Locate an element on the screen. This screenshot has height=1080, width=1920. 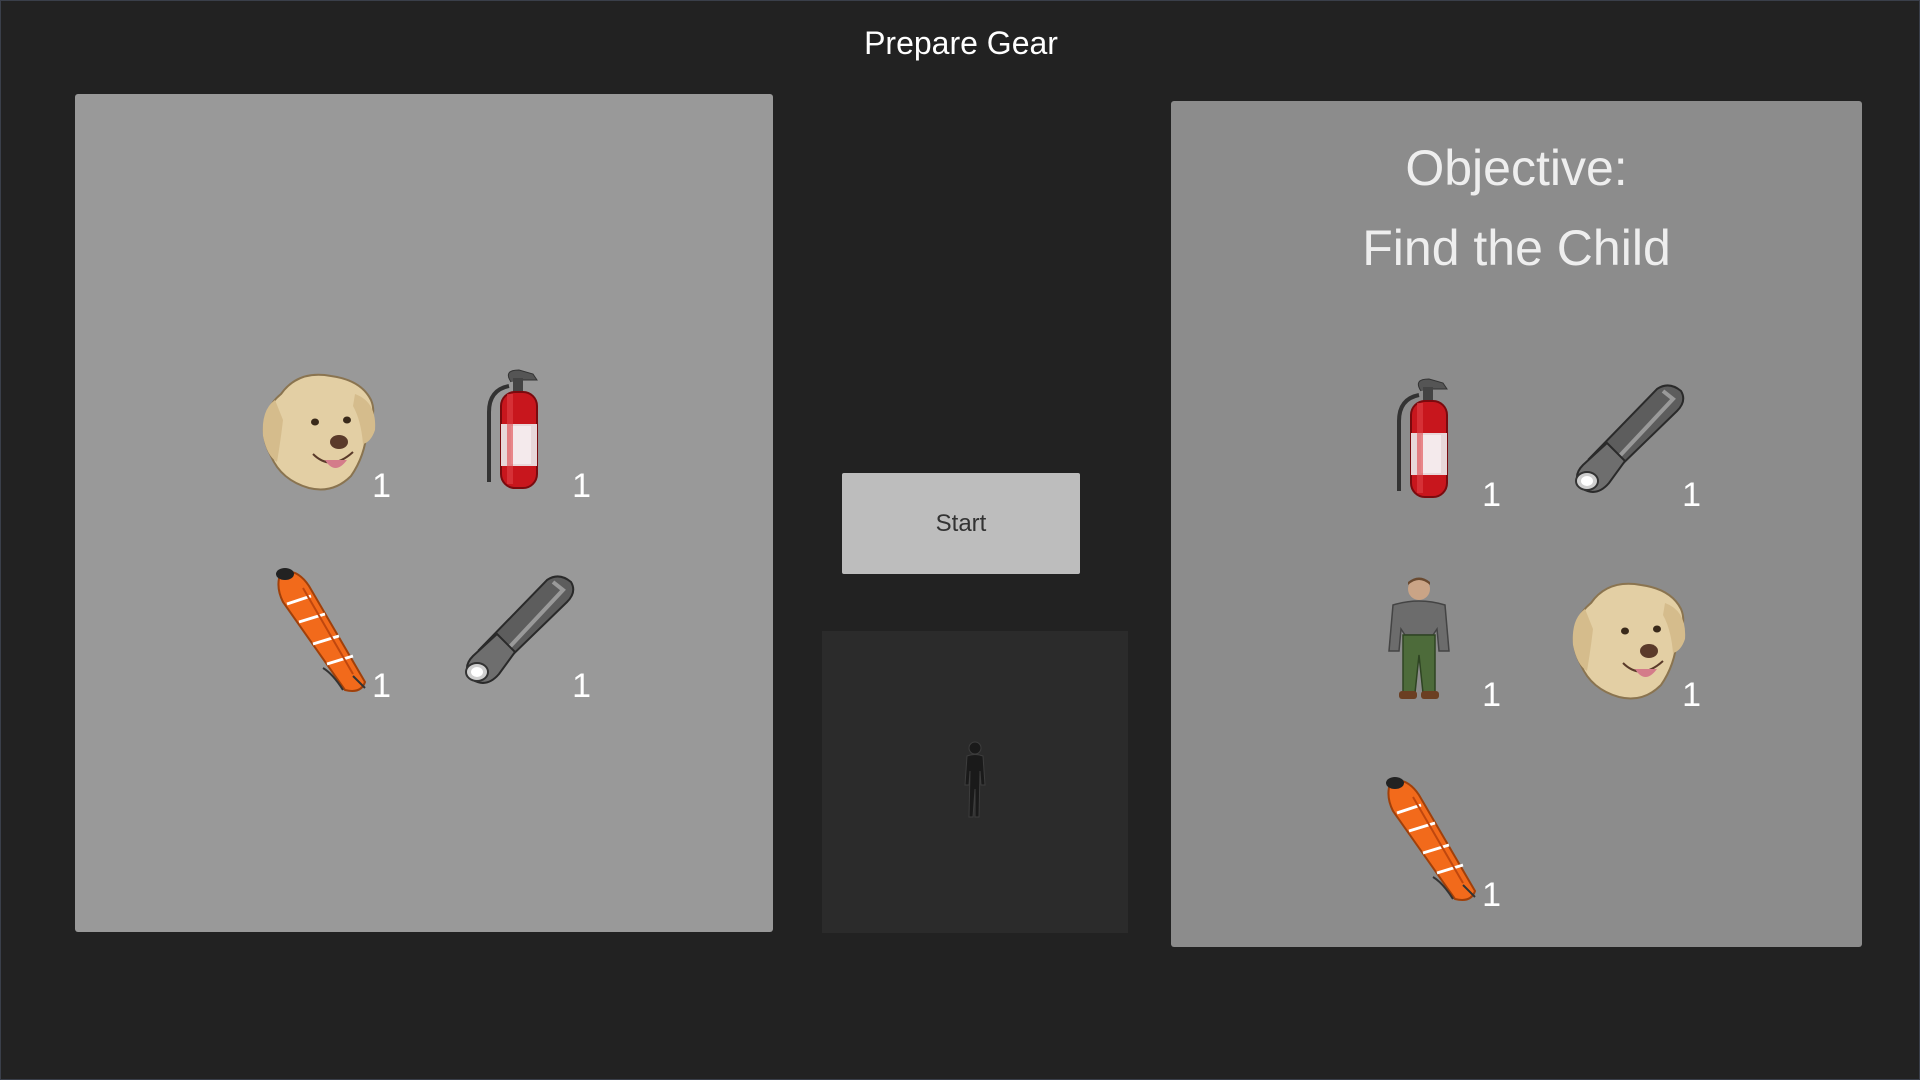
objective-item-stretcher: 1 is located at coordinates (1433, 843).